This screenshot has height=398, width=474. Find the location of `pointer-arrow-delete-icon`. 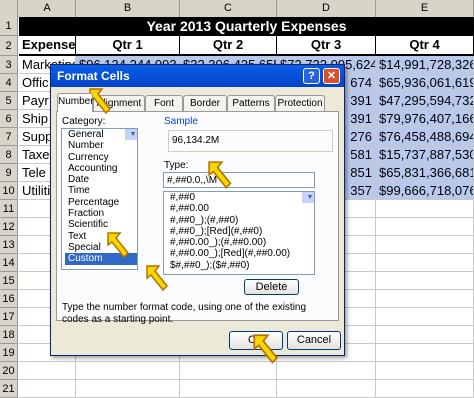

pointer-arrow-delete-icon is located at coordinates (157, 278).